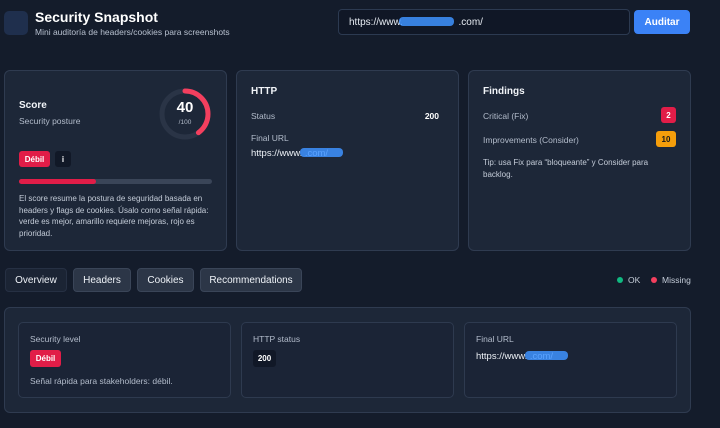 The width and height of the screenshot is (720, 428). What do you see at coordinates (55, 339) in the screenshot?
I see `security-level-label: Security level` at bounding box center [55, 339].